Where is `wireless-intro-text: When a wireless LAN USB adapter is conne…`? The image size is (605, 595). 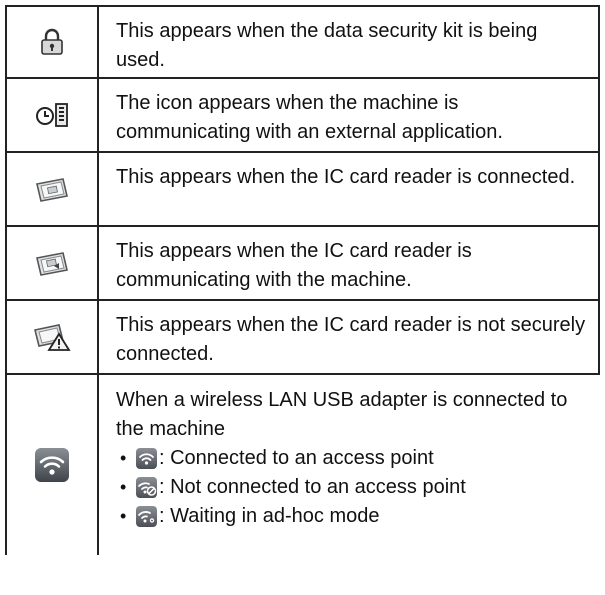
wireless-intro-text: When a wireless LAN USB adapter is conne… is located at coordinates (342, 414).